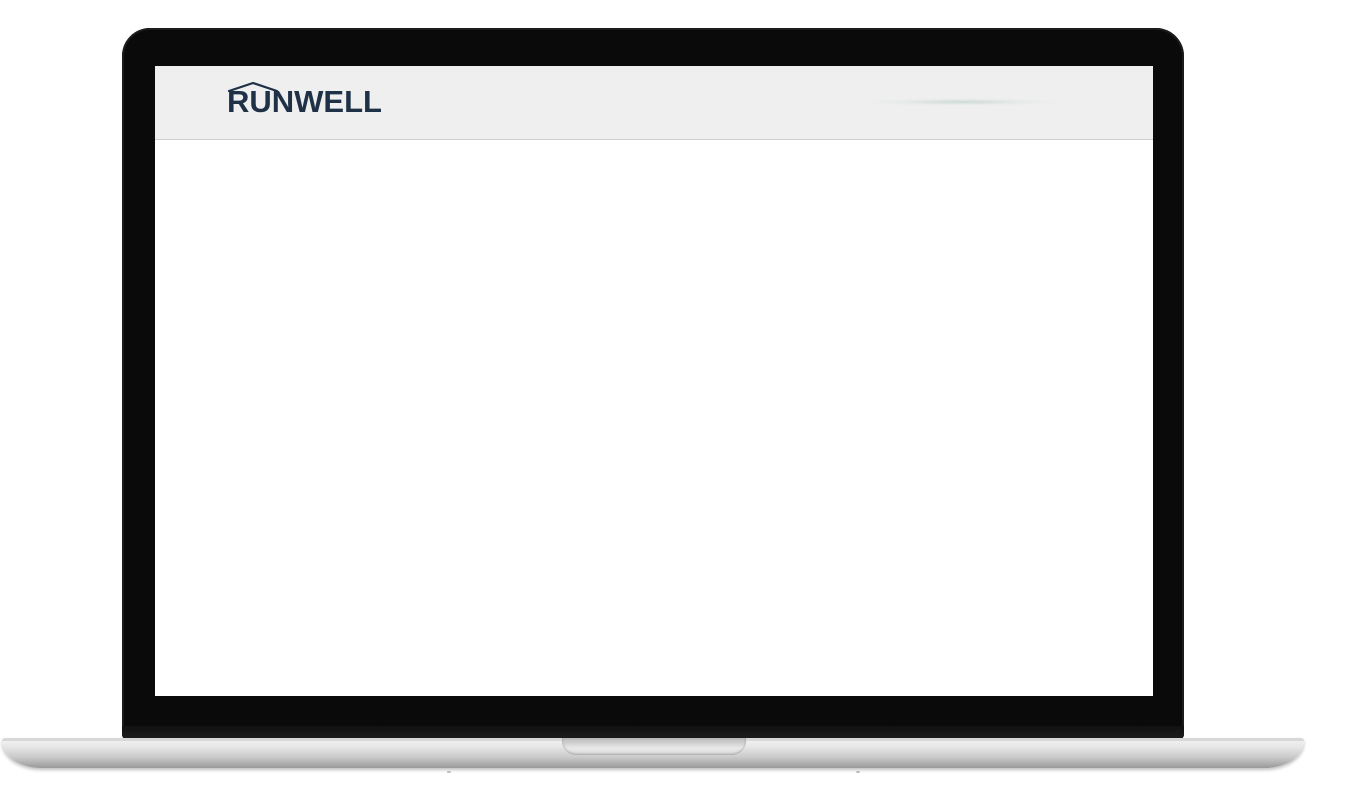 The image size is (1367, 785). Describe the element at coordinates (304, 100) in the screenshot. I see `brand-logo: RUNWELL` at that location.